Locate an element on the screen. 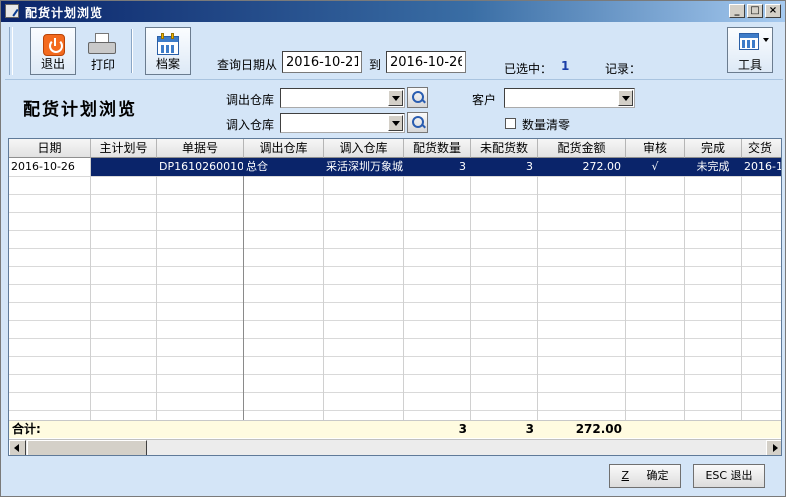 This screenshot has width=786, height=497. records-label: 记录： is located at coordinates (623, 69).